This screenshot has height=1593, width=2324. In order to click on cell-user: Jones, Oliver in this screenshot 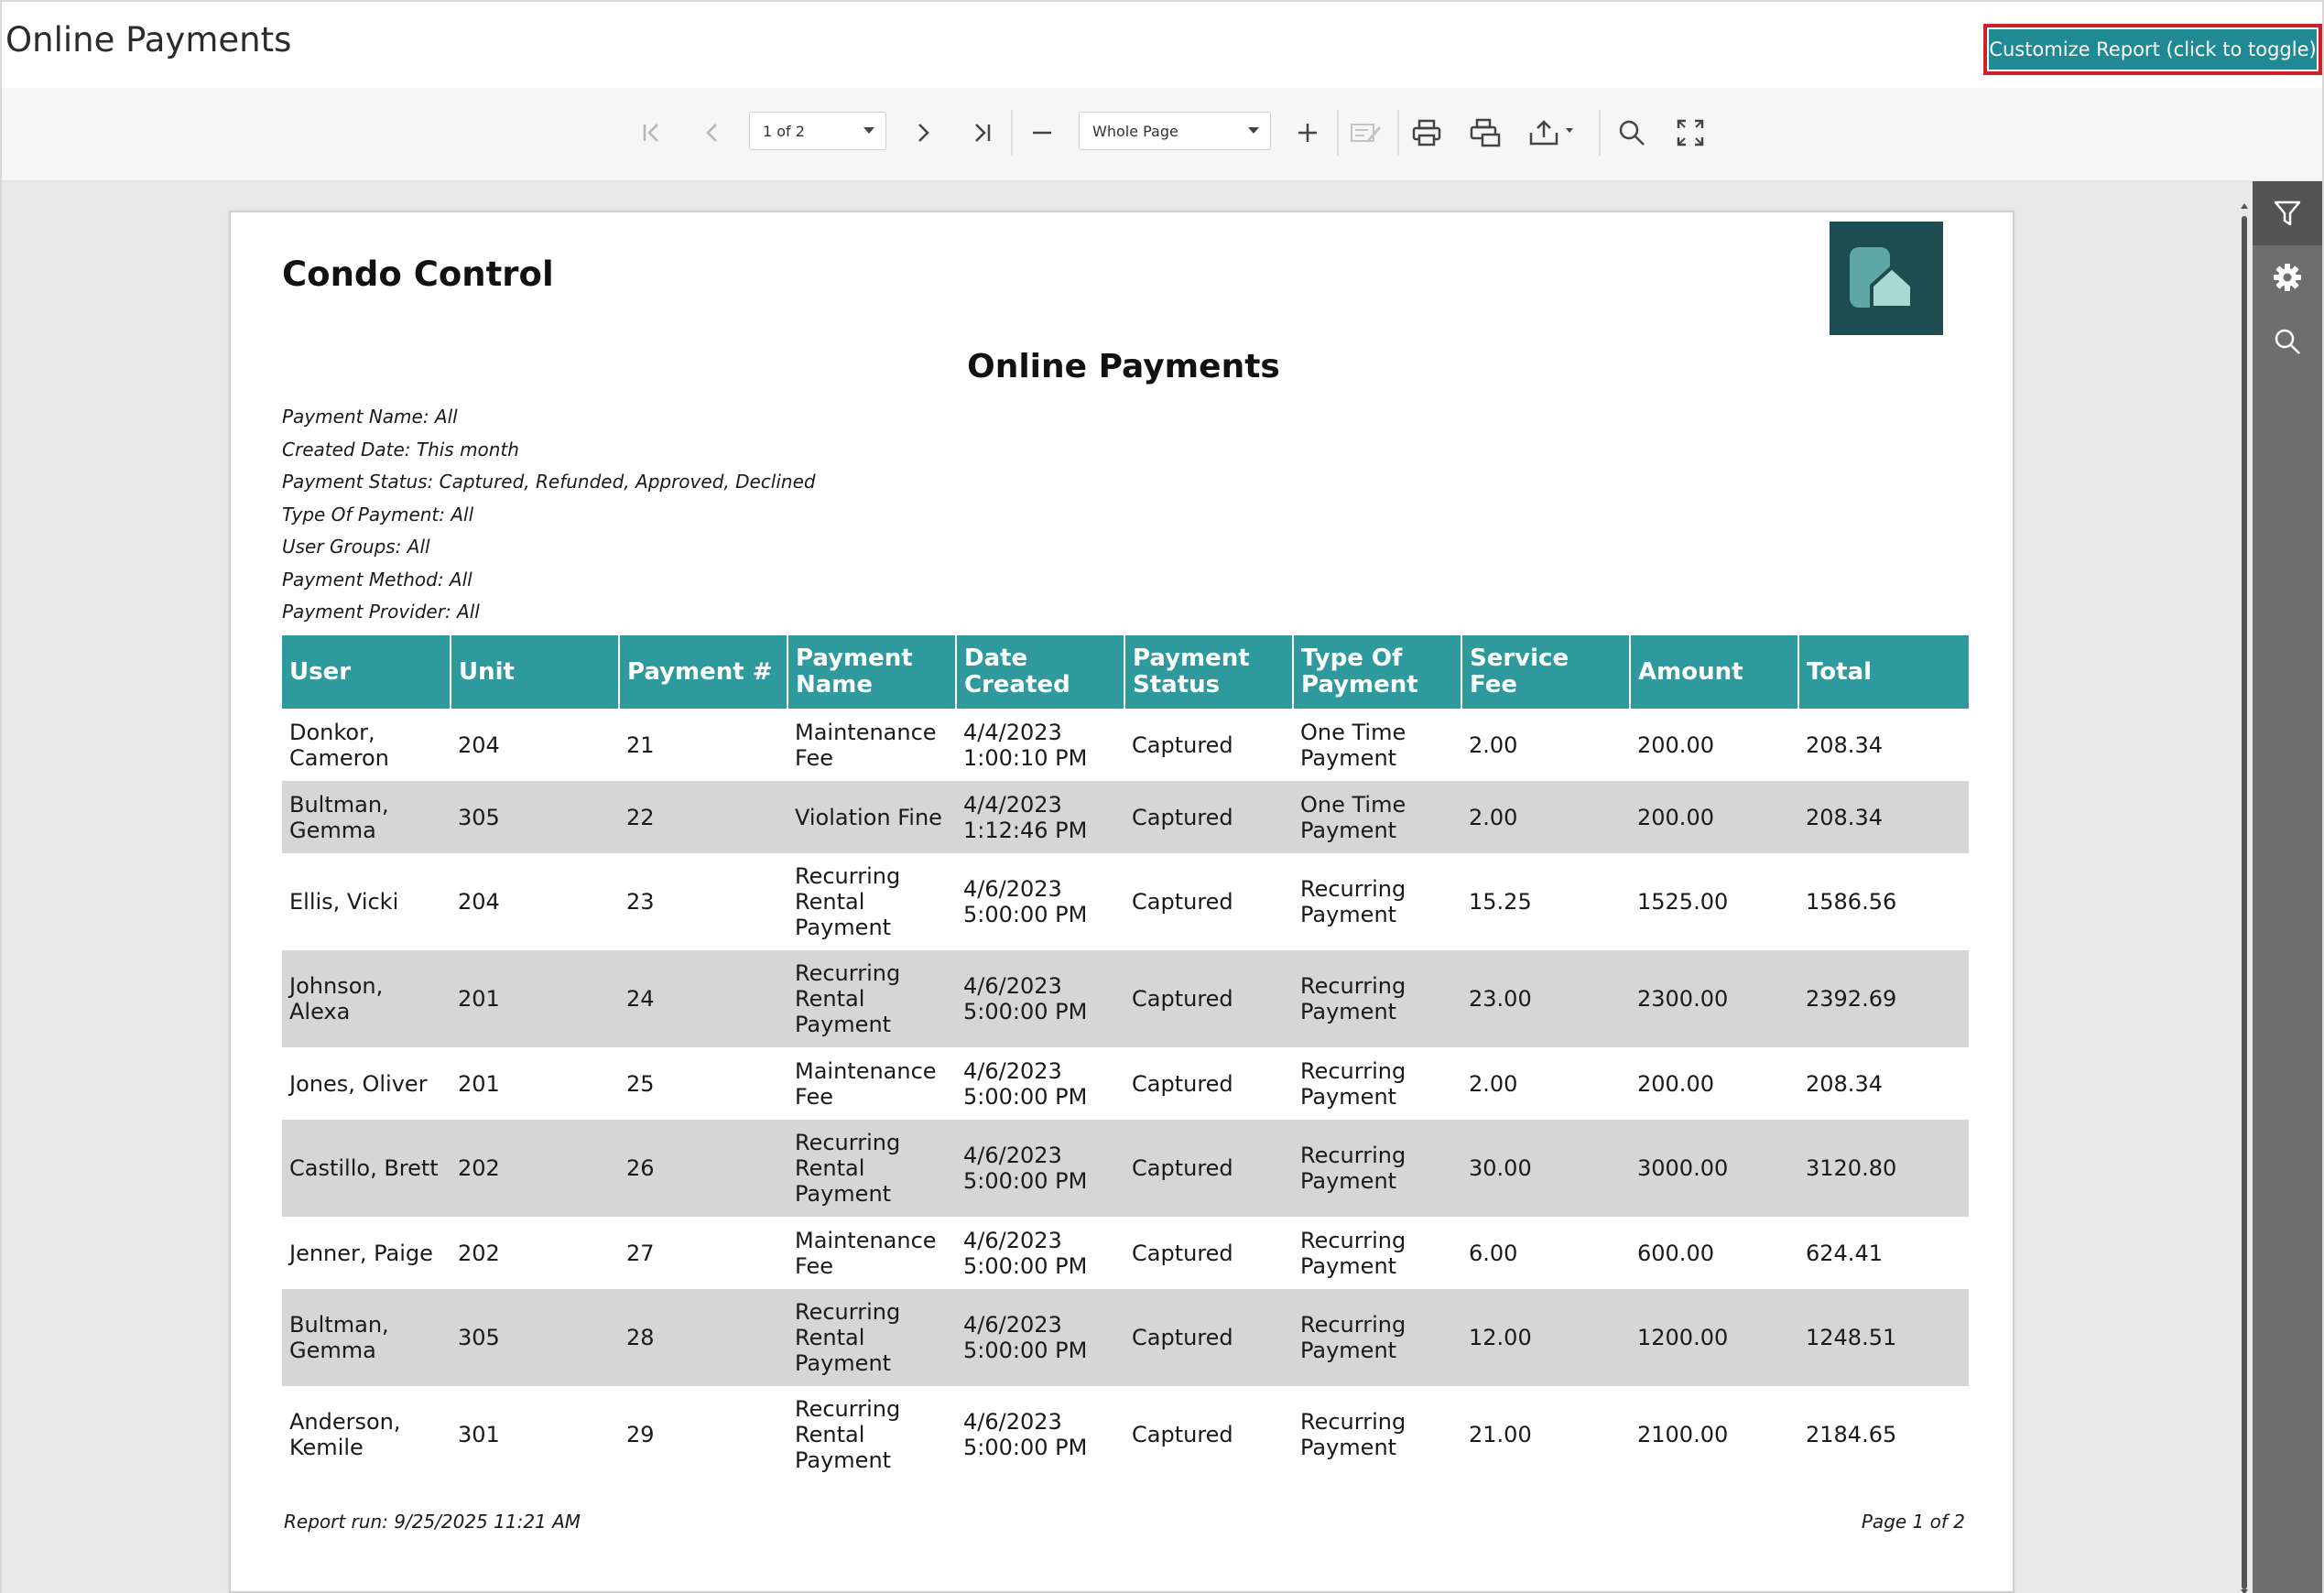, I will do `click(359, 1083)`.